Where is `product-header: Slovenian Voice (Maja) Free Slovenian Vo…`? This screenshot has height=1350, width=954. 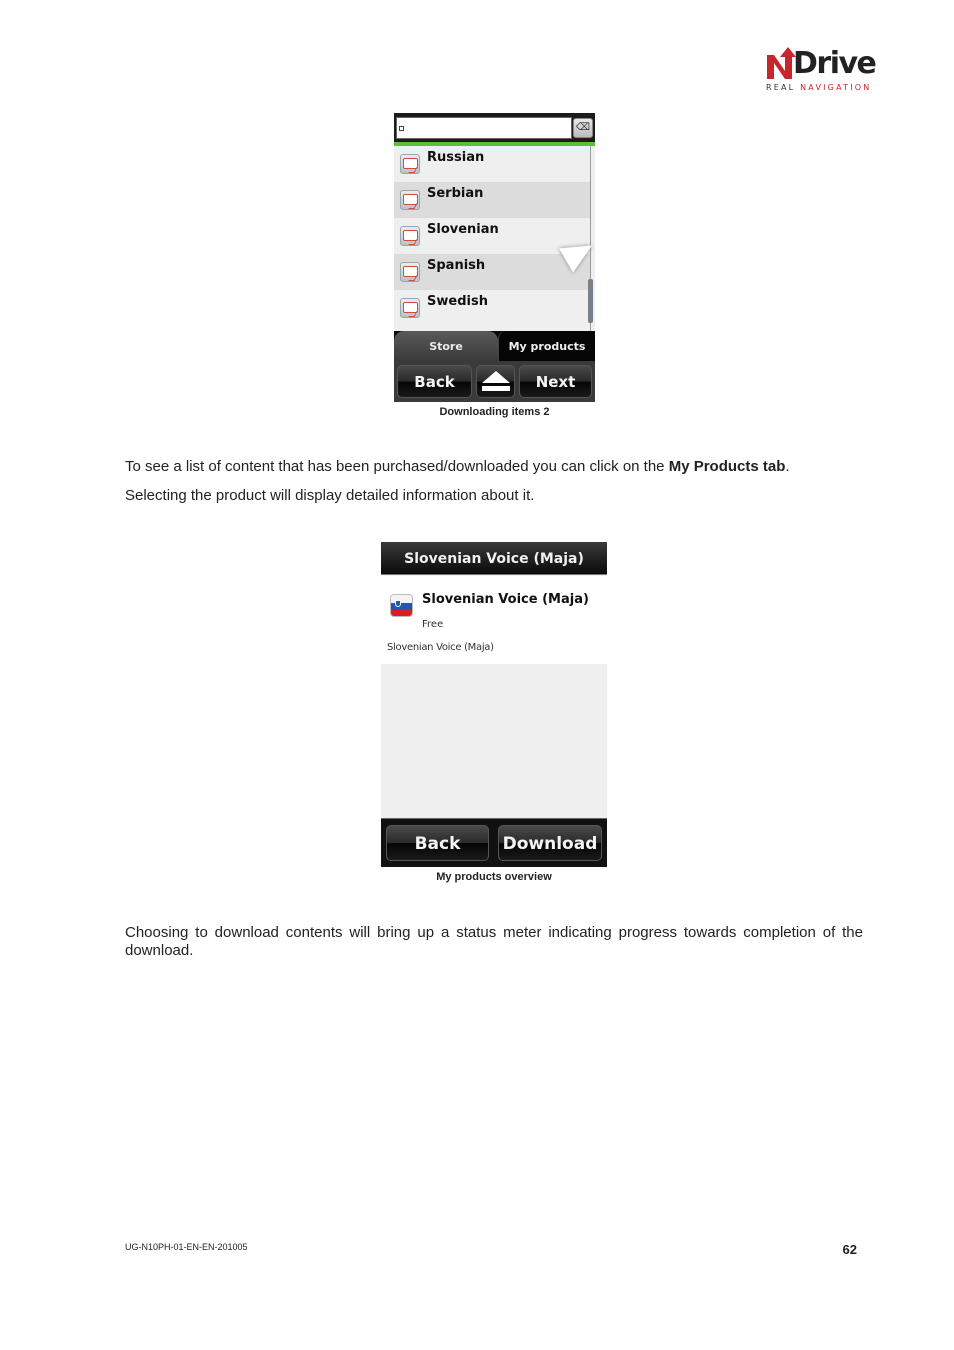
product-header: Slovenian Voice (Maja) Free Slovenian Vo… is located at coordinates (494, 620).